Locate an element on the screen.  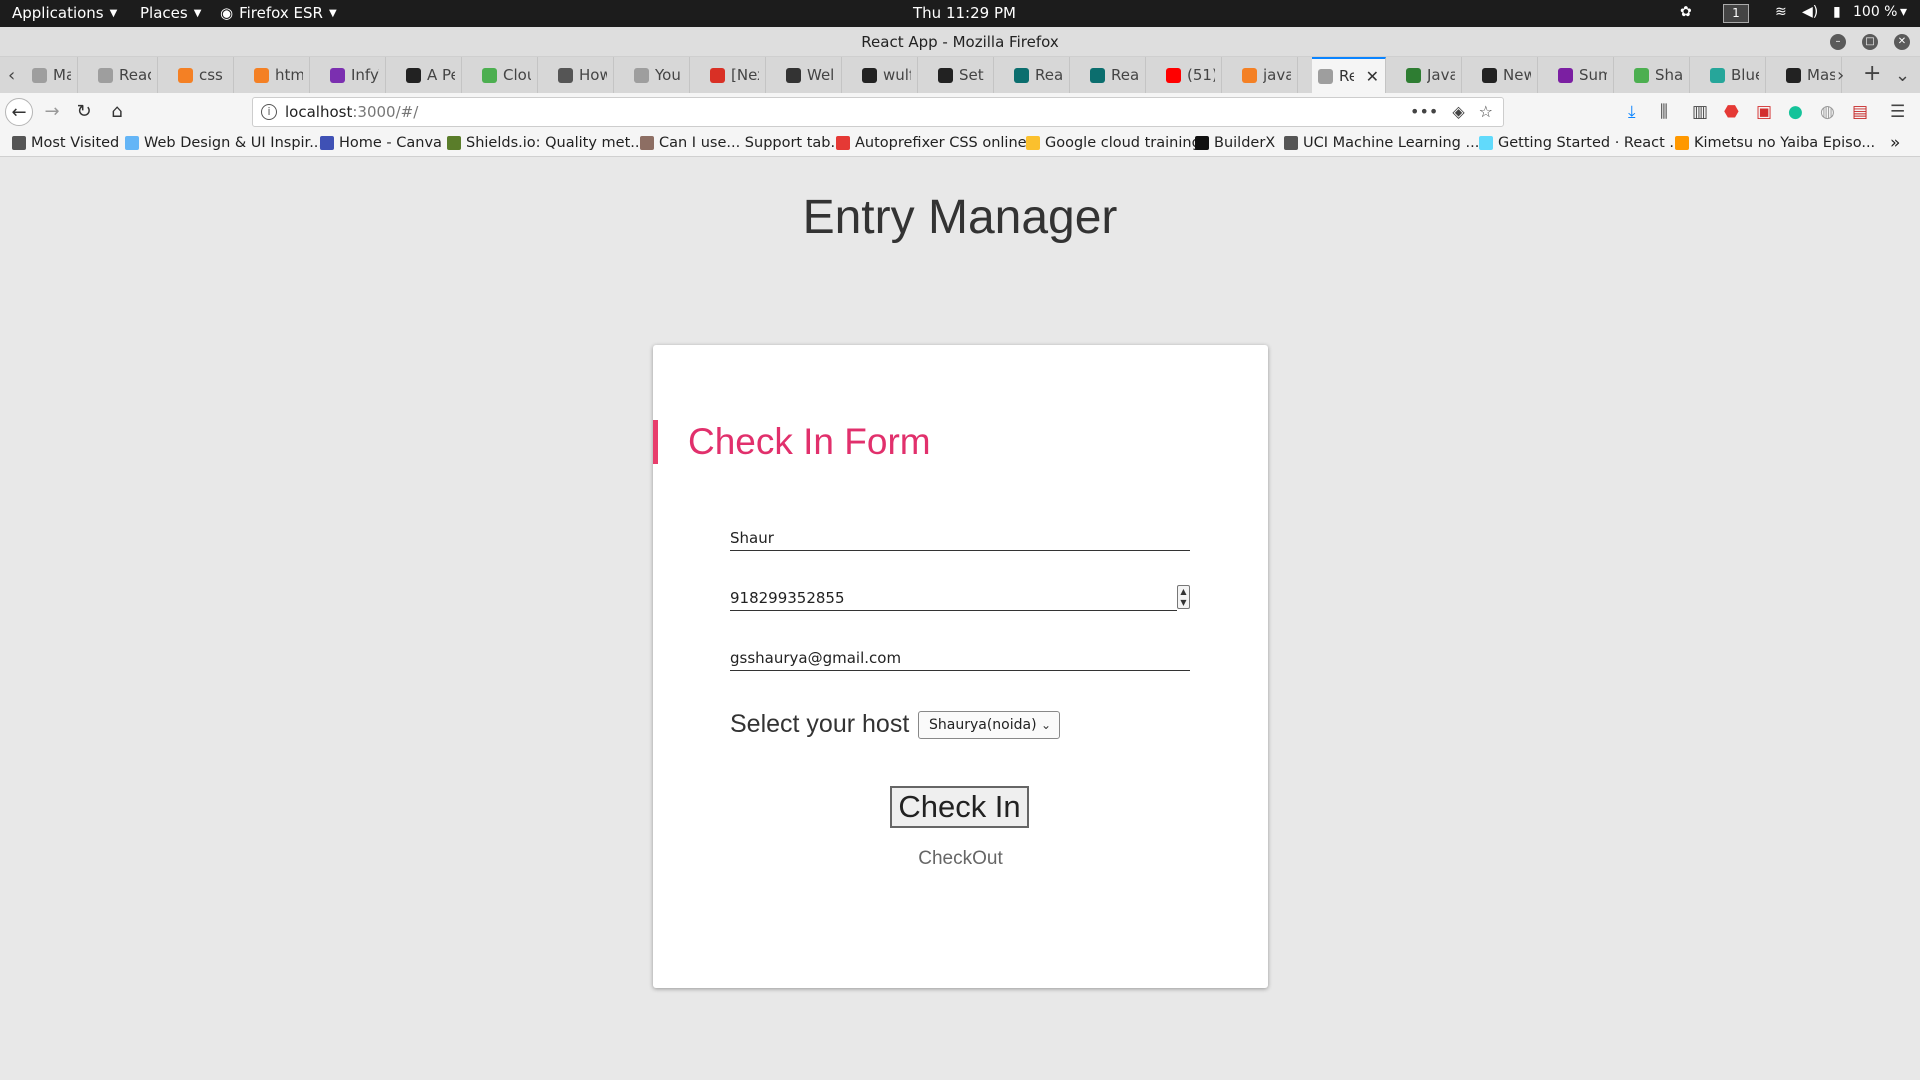
url-actions: ••• ◈ ☆ is located at coordinates (1451, 111).